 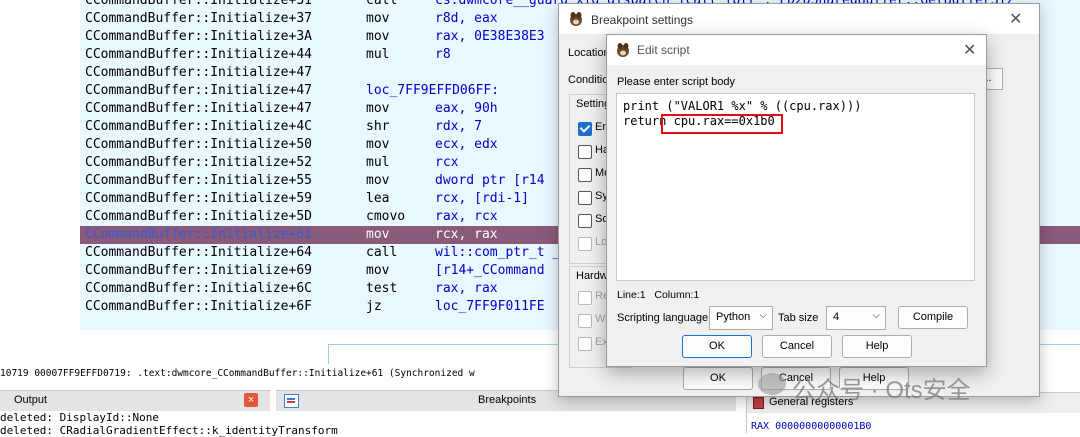 What do you see at coordinates (466, 216) in the screenshot?
I see `disasm-operand: rax, rcx` at bounding box center [466, 216].